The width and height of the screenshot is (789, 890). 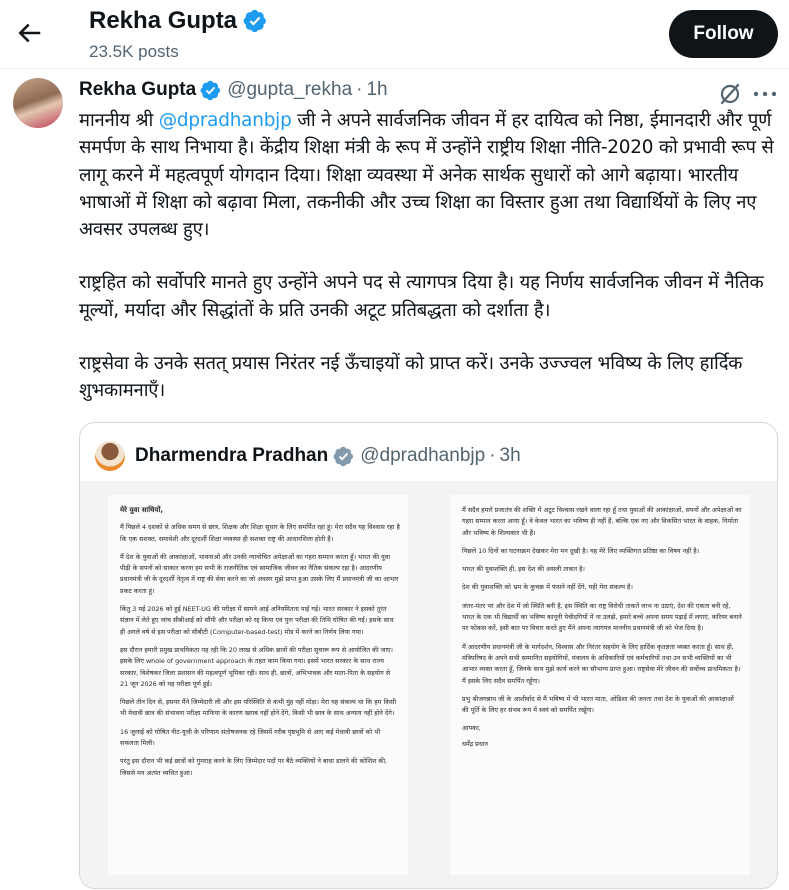 What do you see at coordinates (232, 455) in the screenshot?
I see `quoted-author-name: Dharmendra Pradhan` at bounding box center [232, 455].